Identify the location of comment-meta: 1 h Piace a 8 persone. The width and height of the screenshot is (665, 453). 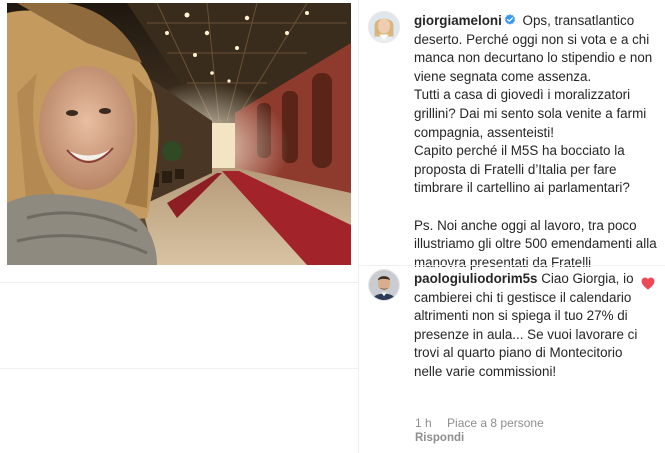
(479, 423).